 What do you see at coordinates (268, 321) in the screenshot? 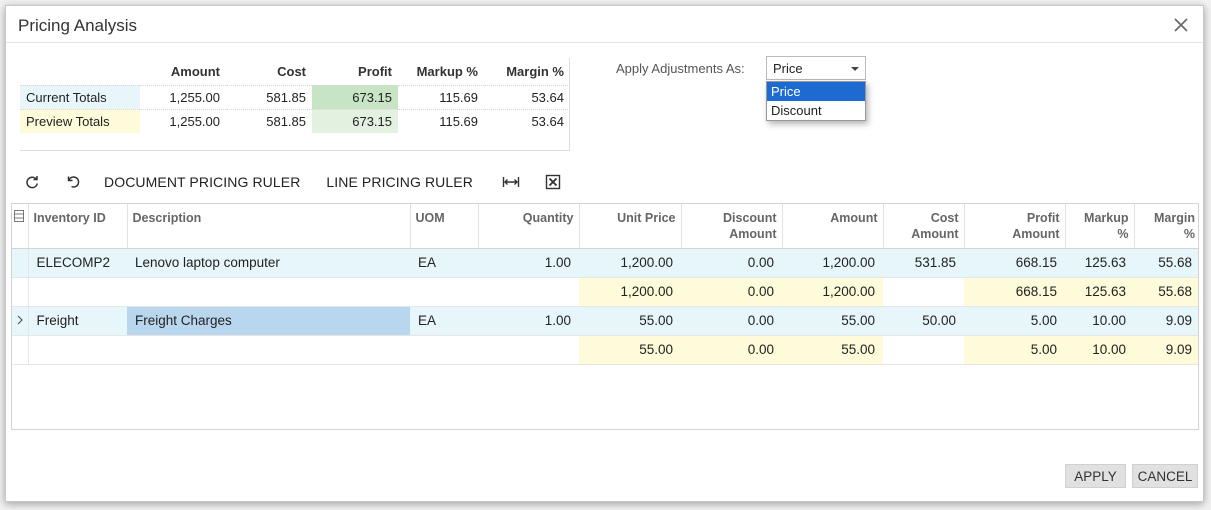
I see `cell-description: Freight Charges` at bounding box center [268, 321].